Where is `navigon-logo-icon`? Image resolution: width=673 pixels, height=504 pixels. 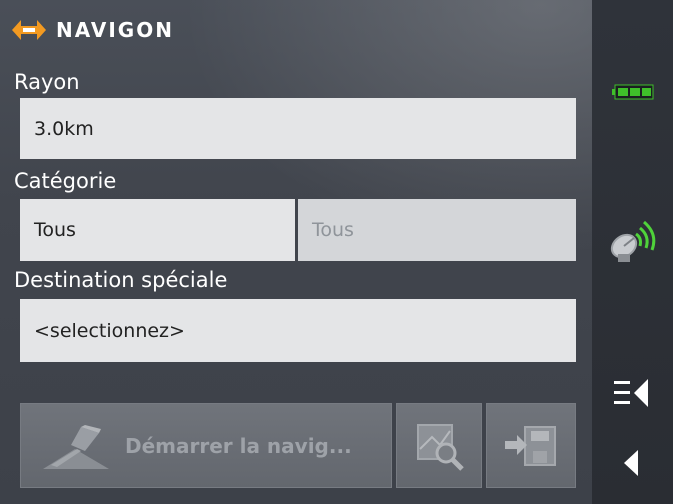
navigon-logo-icon is located at coordinates (29, 30).